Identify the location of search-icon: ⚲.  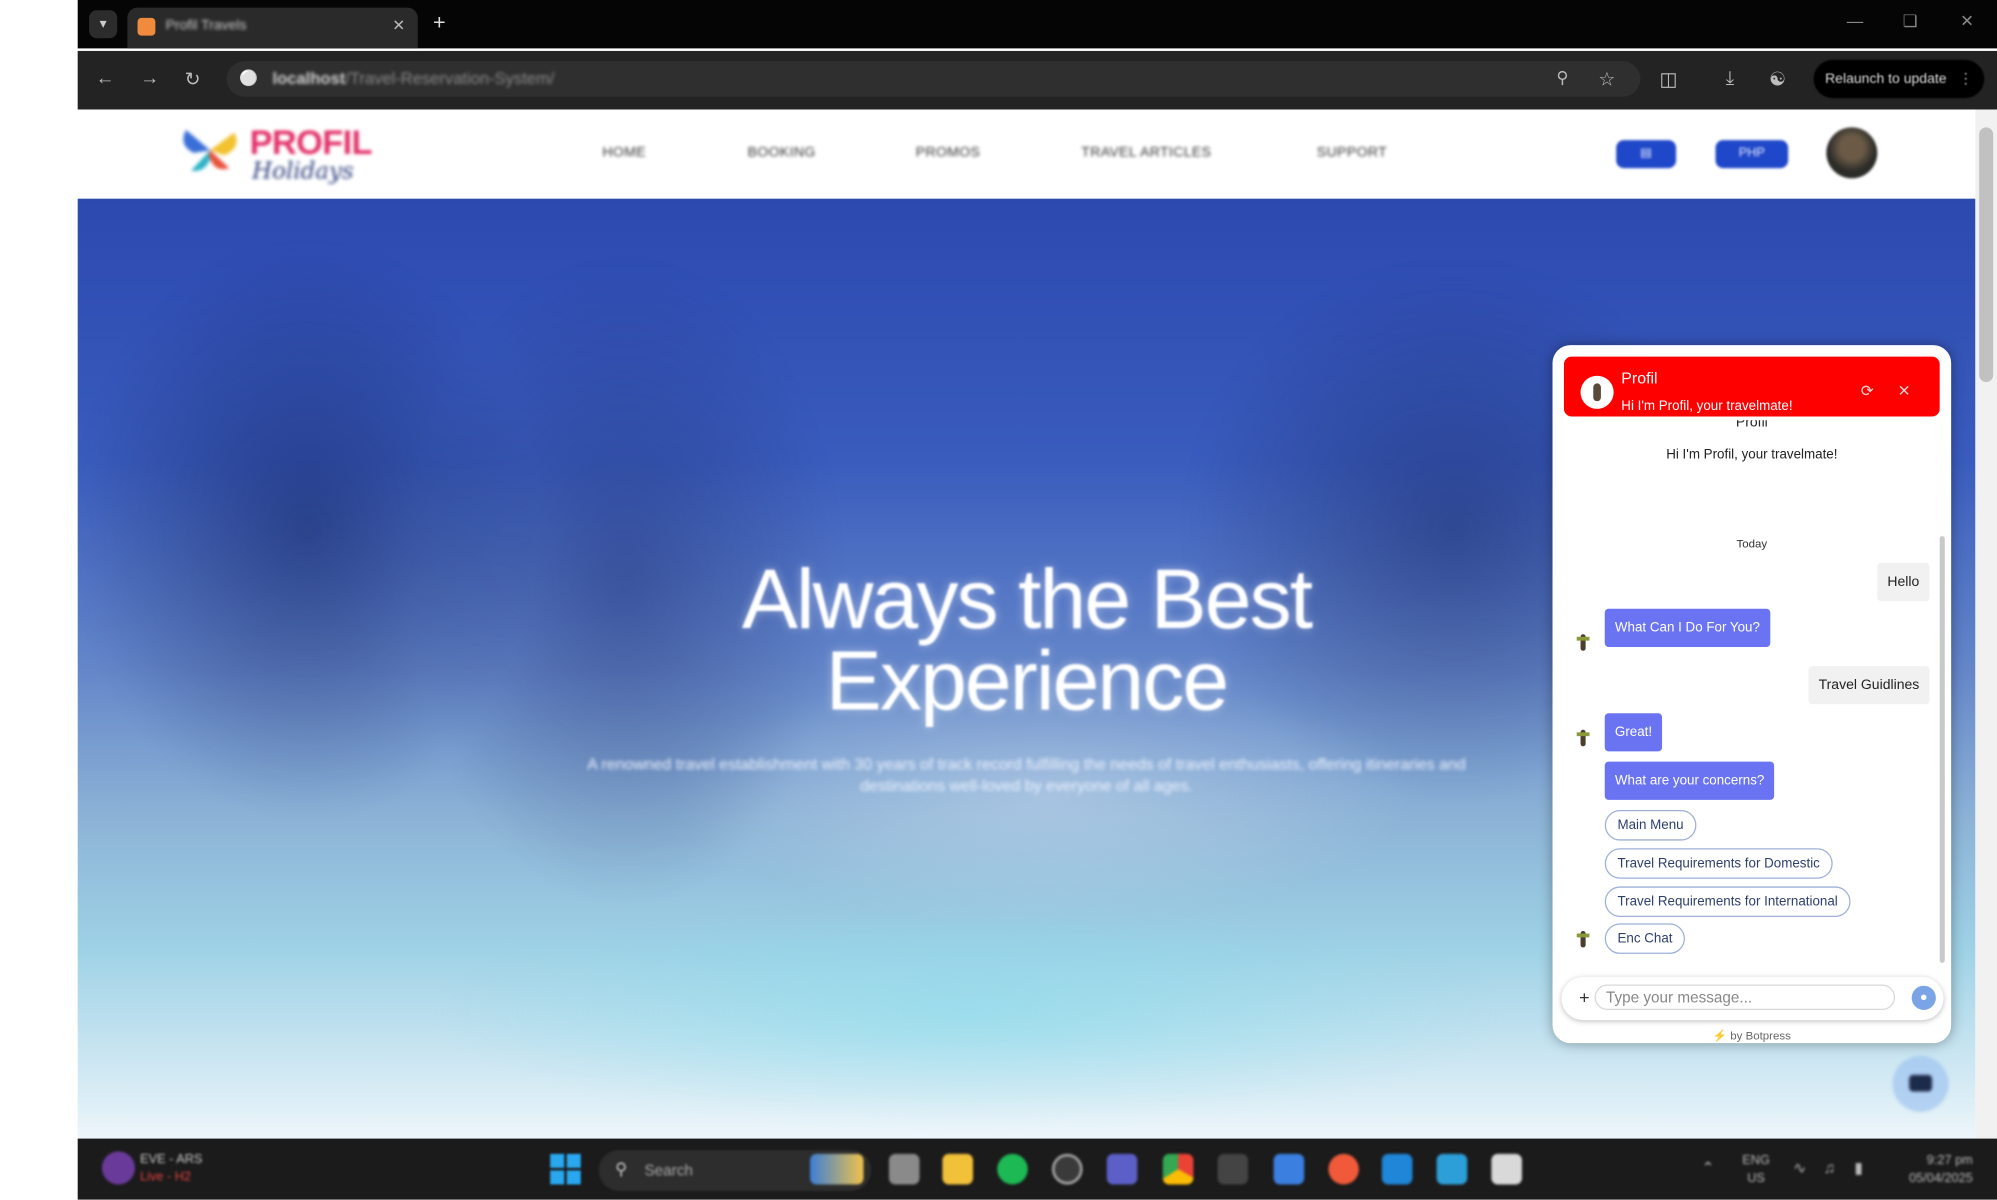
(621, 1168).